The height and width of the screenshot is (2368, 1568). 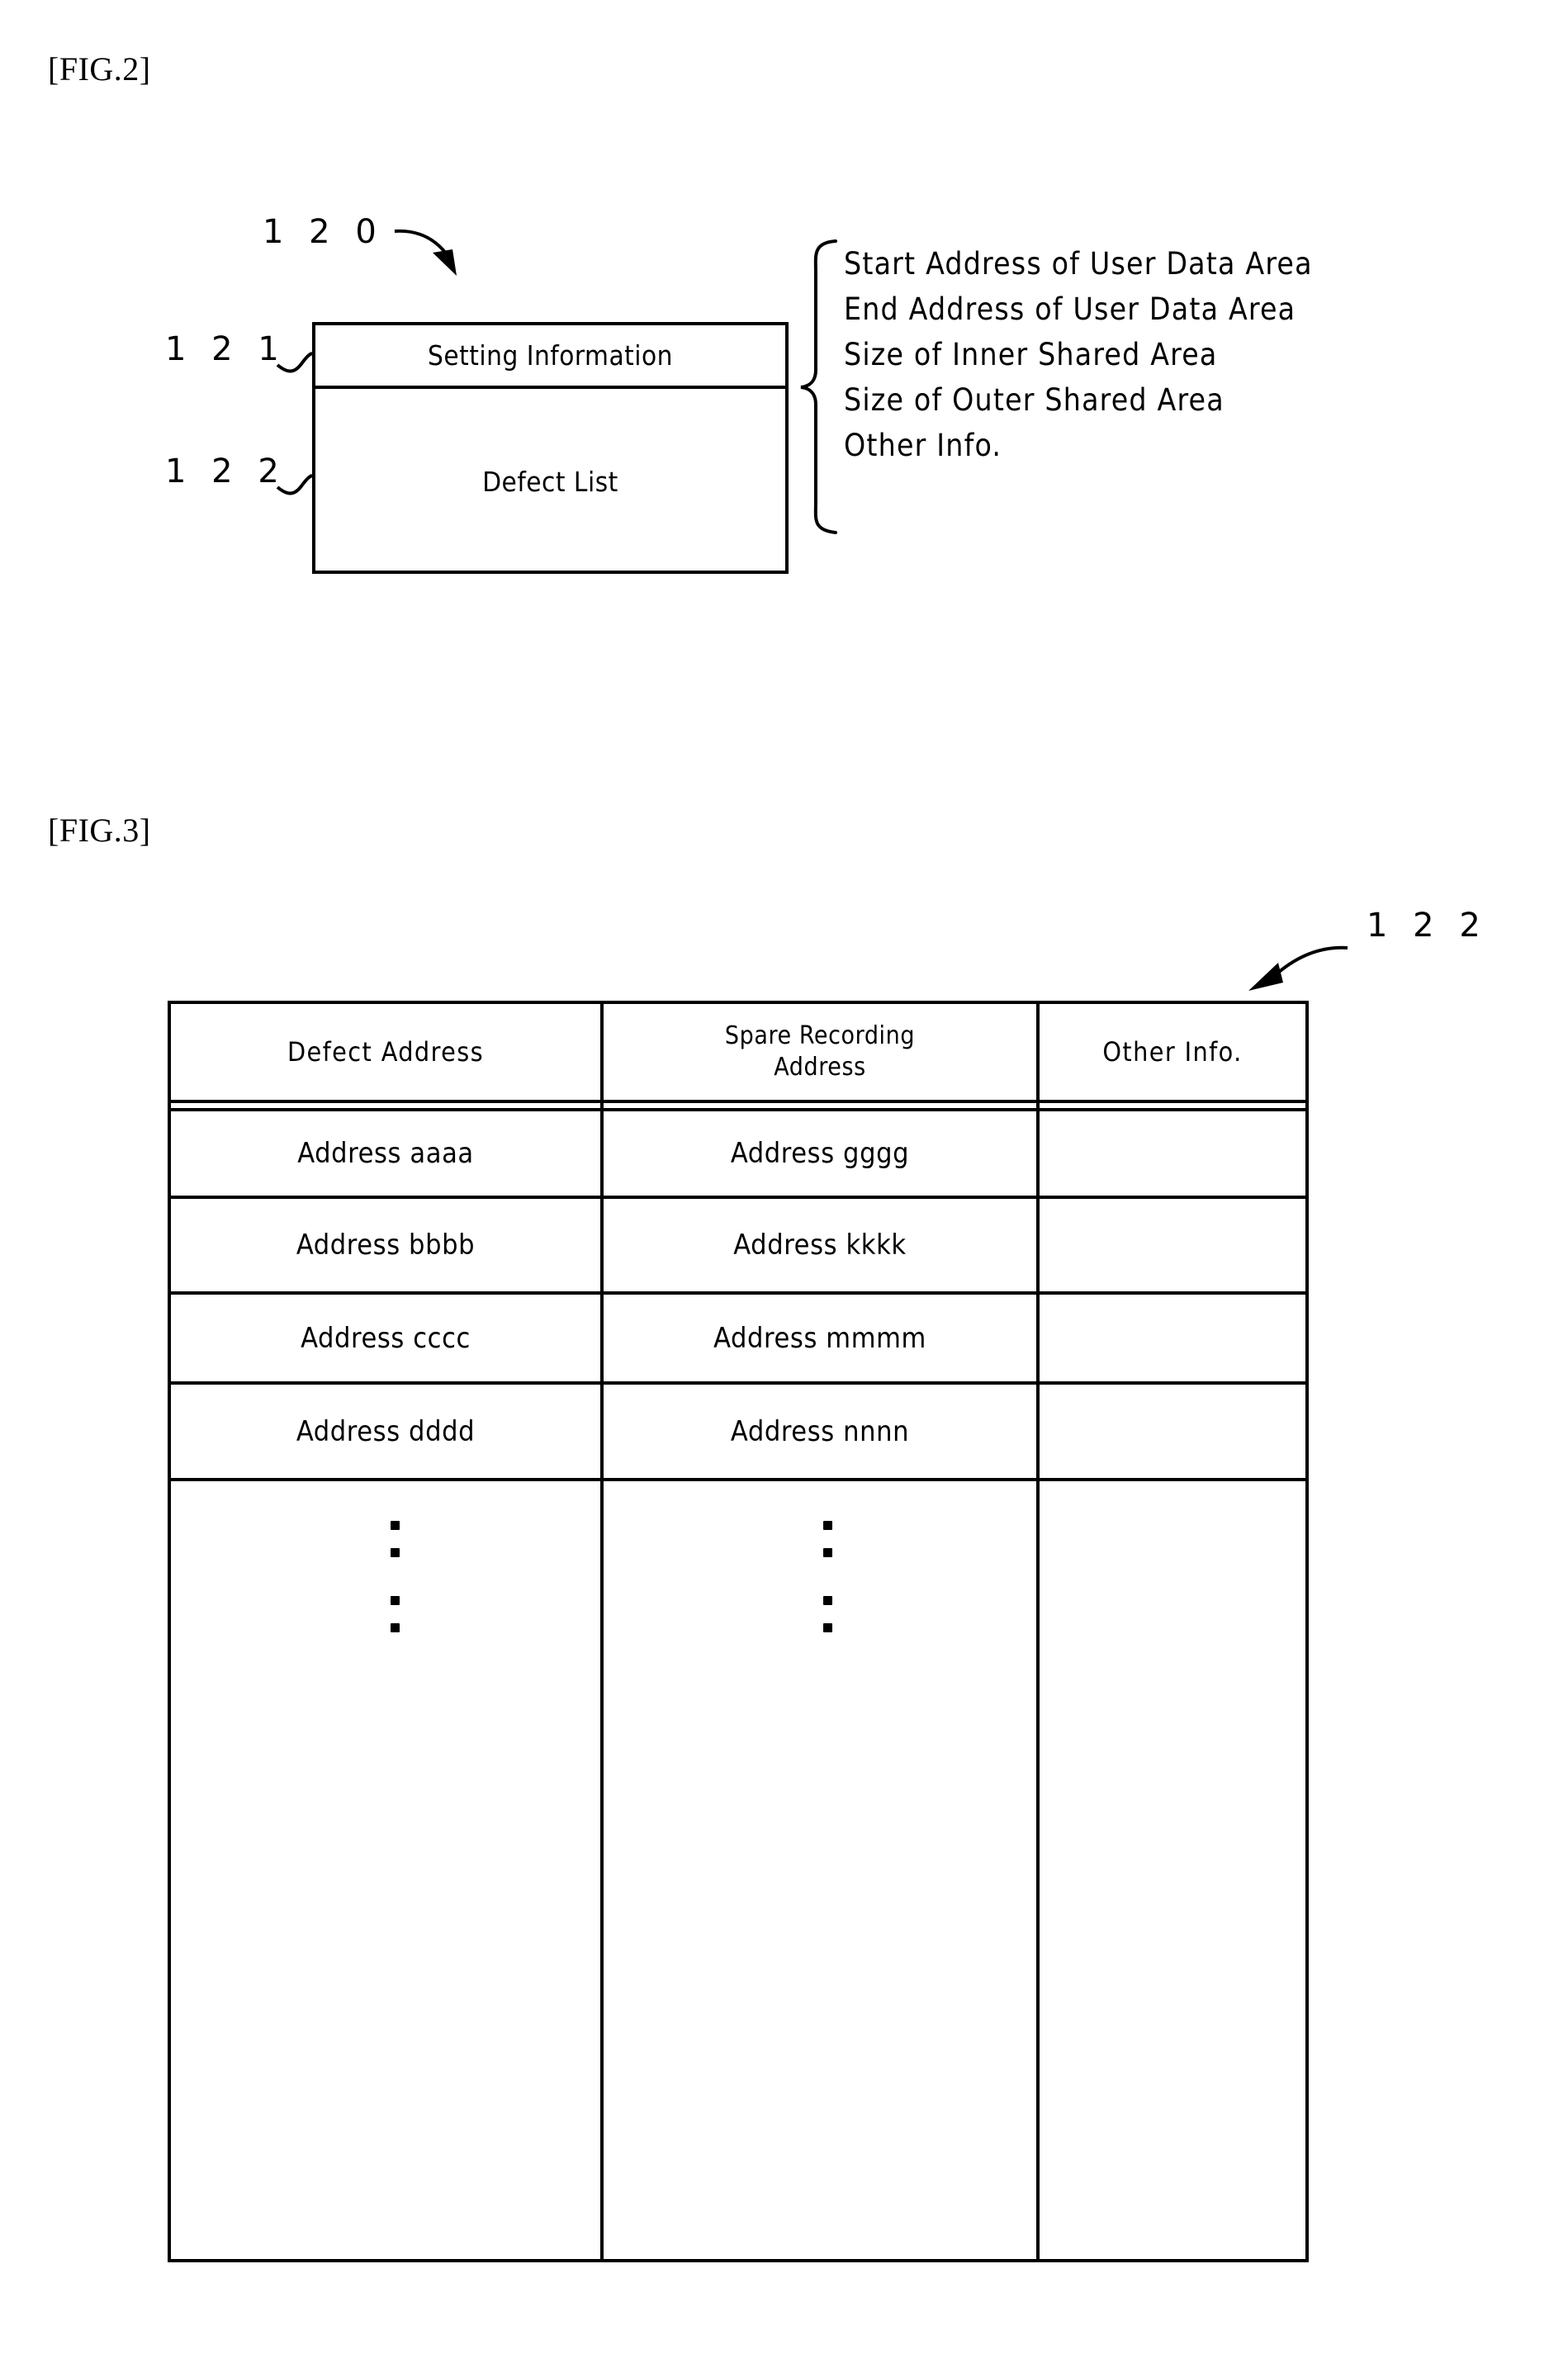 I want to click on vertical-ellipsis-defect-address, so click(x=396, y=1586).